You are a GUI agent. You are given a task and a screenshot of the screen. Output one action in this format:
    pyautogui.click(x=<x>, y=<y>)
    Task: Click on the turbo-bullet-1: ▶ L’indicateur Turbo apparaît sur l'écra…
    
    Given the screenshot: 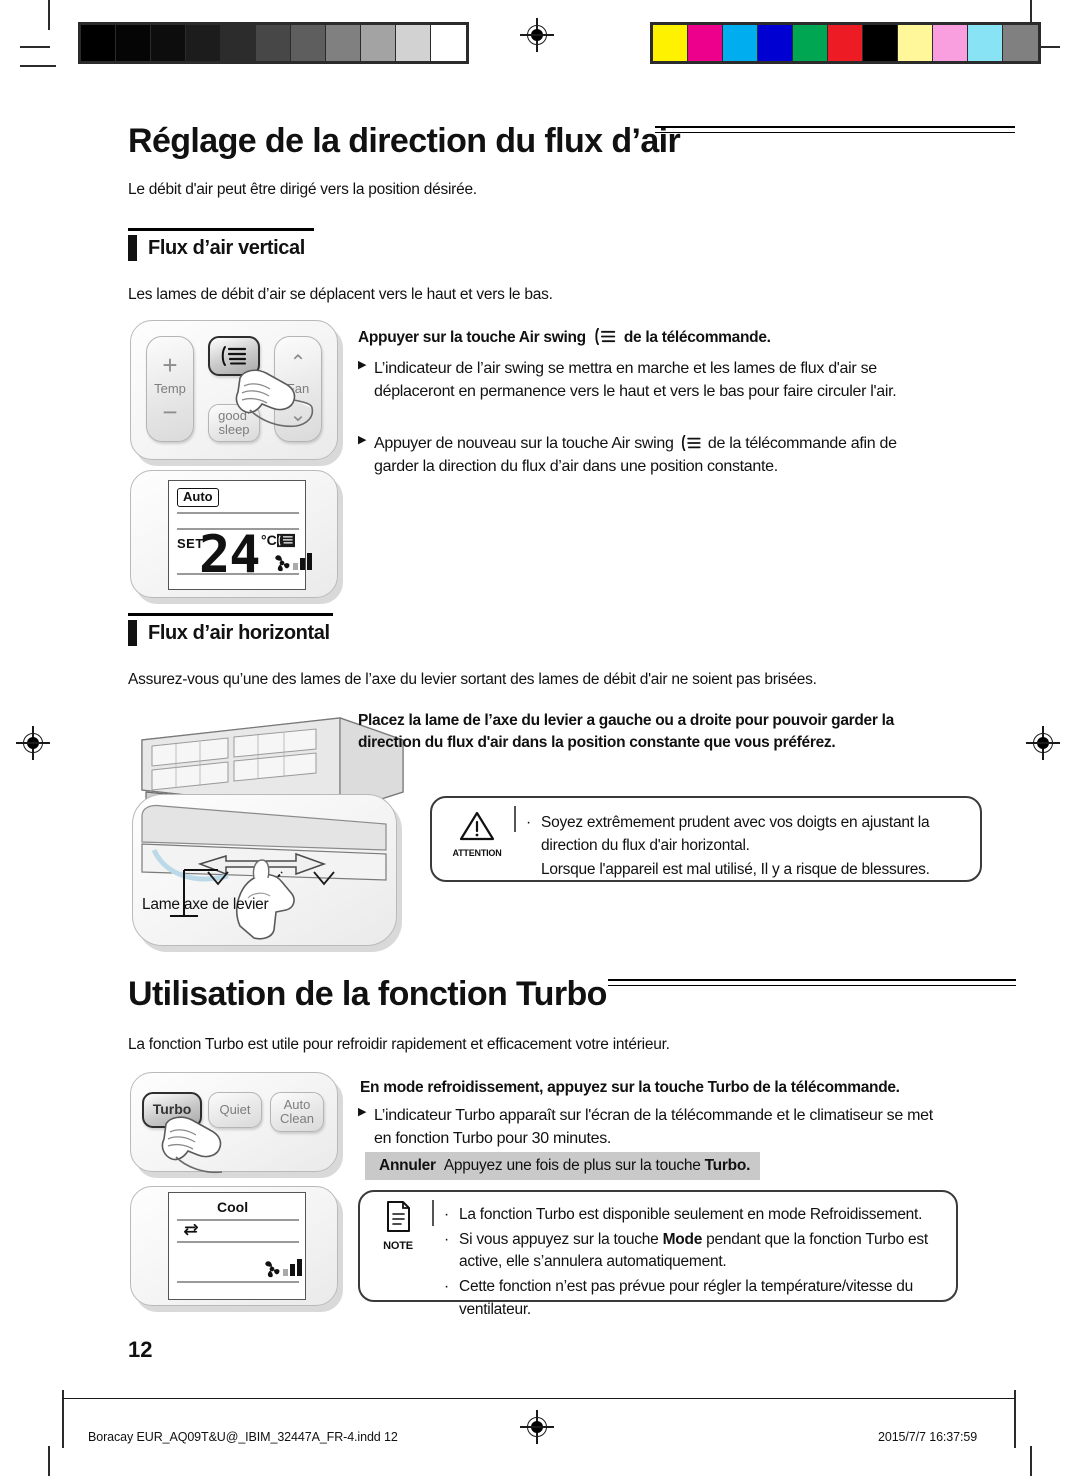 What is the action you would take?
    pyautogui.click(x=653, y=1130)
    